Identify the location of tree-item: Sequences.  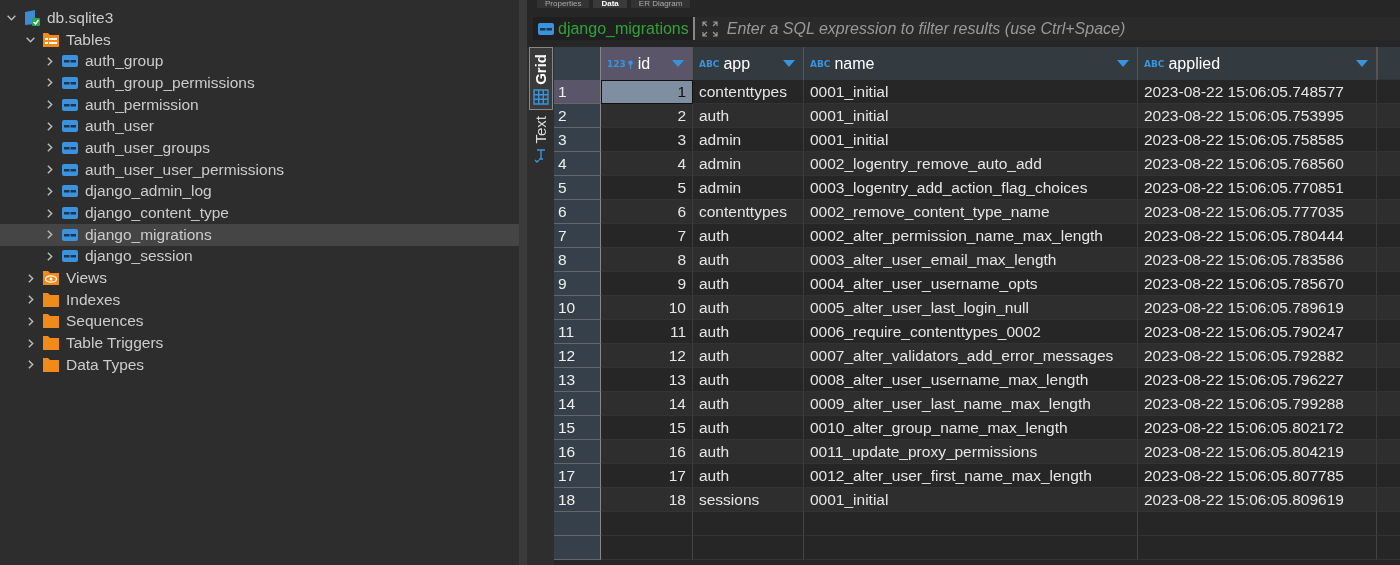
(259, 321).